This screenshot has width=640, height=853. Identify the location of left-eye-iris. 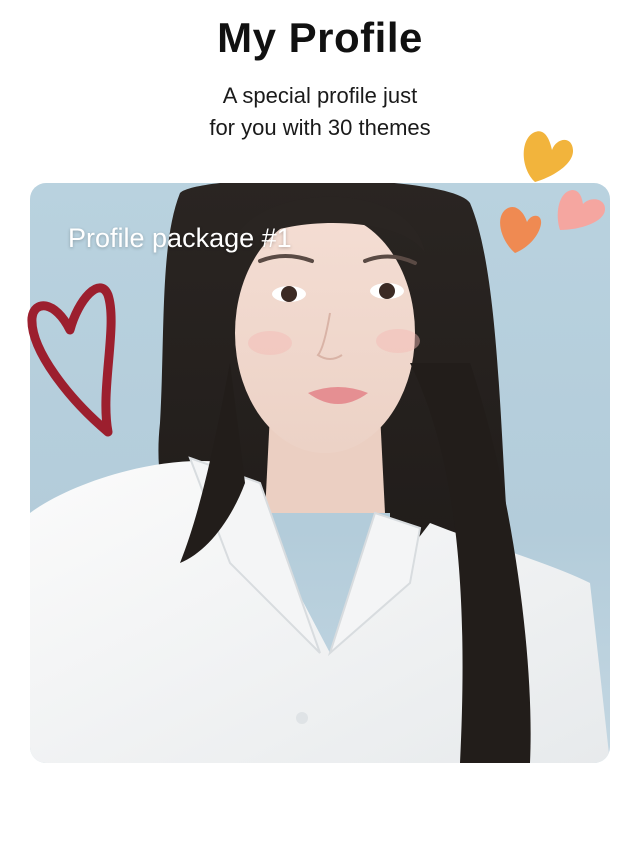
(289, 294).